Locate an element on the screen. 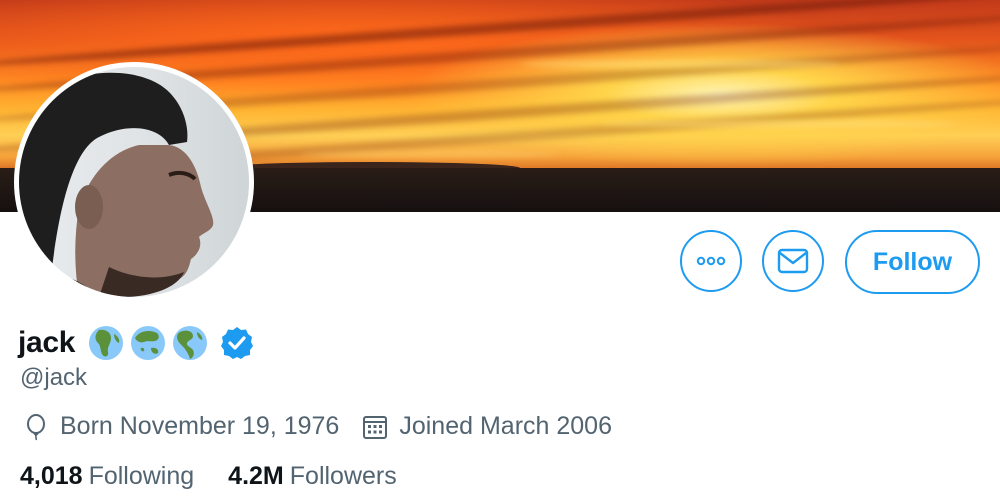 The width and height of the screenshot is (1000, 500). join-date-text: Joined March 2006 is located at coordinates (505, 426).